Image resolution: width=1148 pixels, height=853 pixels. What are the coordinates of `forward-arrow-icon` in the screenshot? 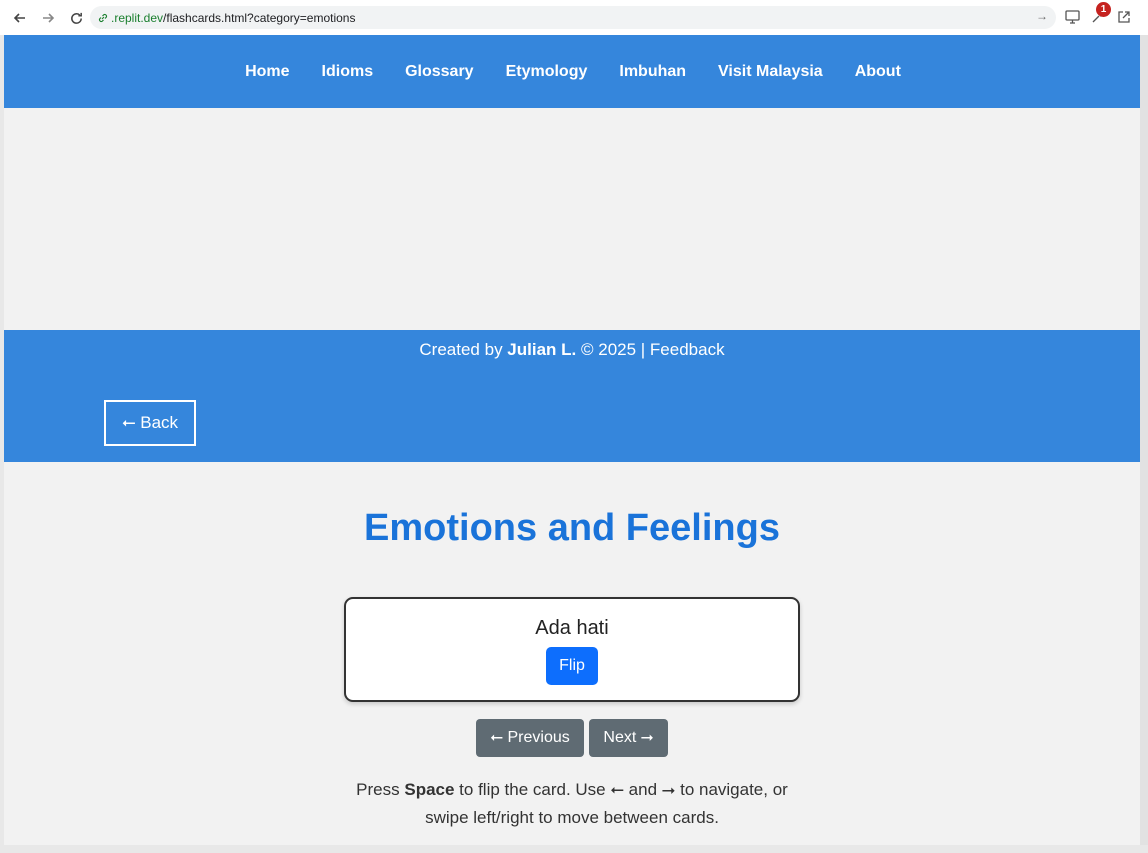 It's located at (48, 18).